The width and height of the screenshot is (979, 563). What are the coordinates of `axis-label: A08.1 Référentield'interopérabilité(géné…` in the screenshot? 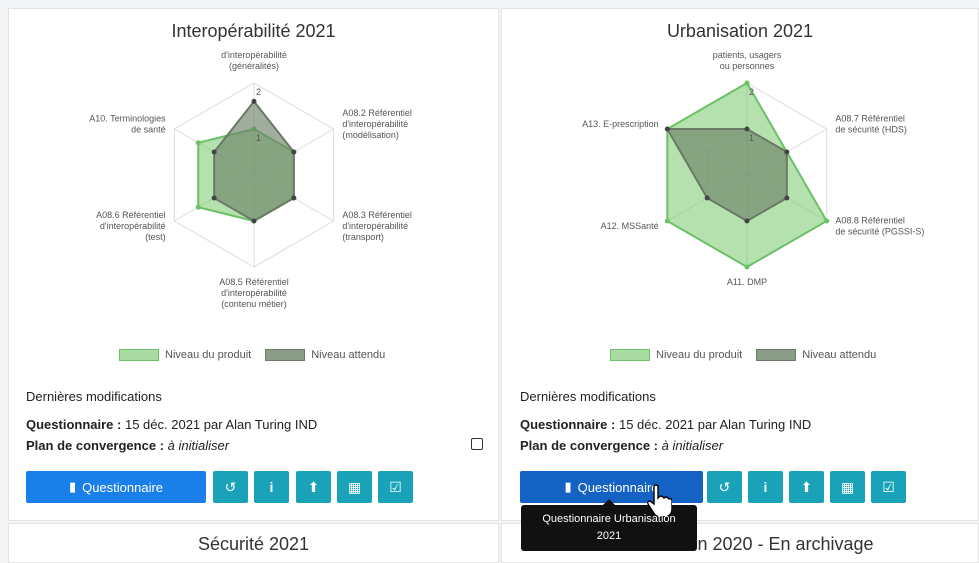 It's located at (254, 60).